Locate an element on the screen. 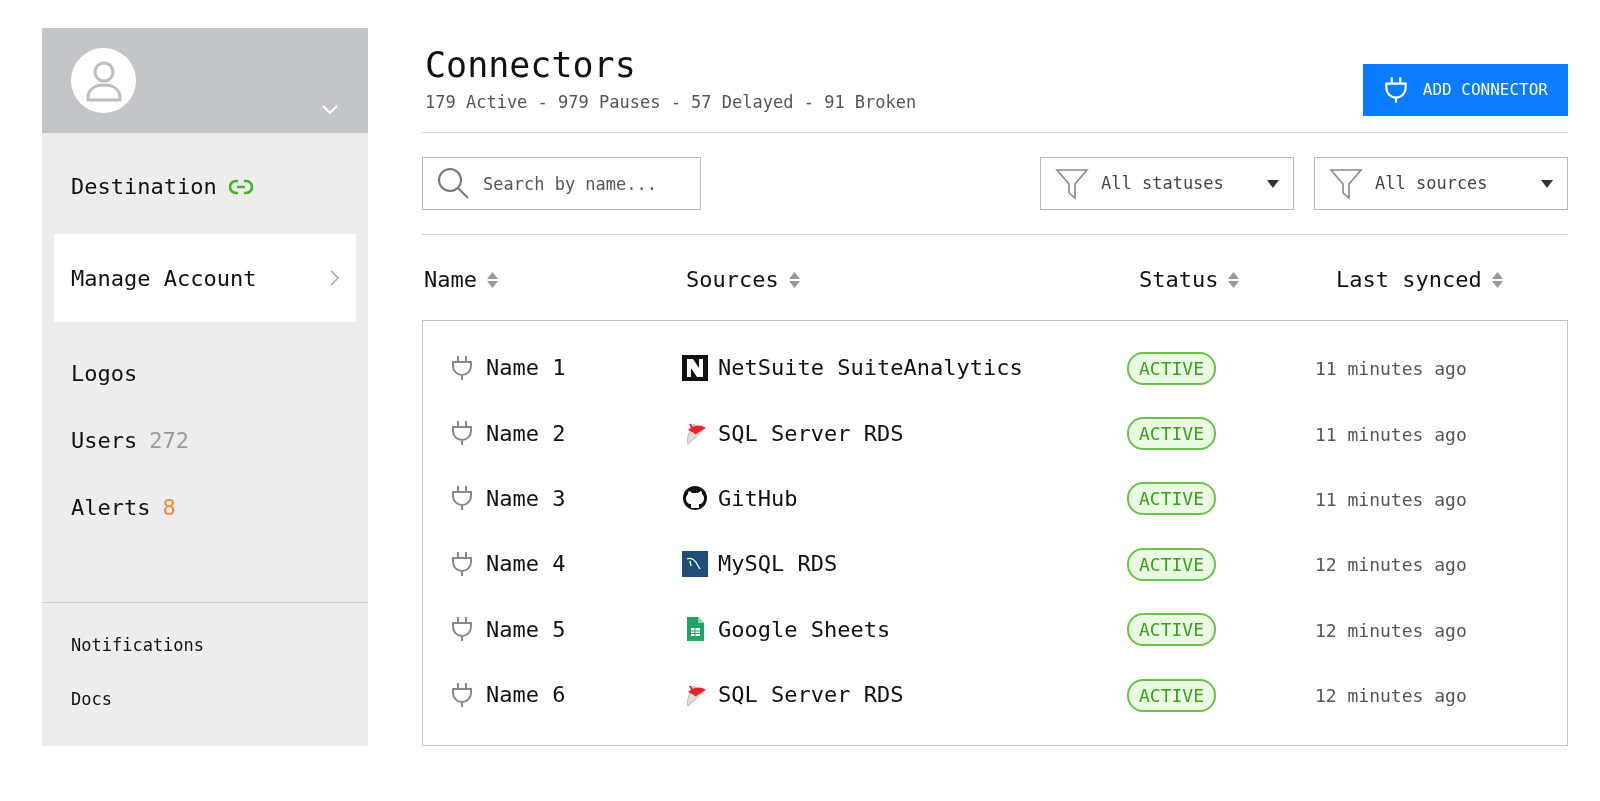  chevron-right-icon is located at coordinates (334, 278).